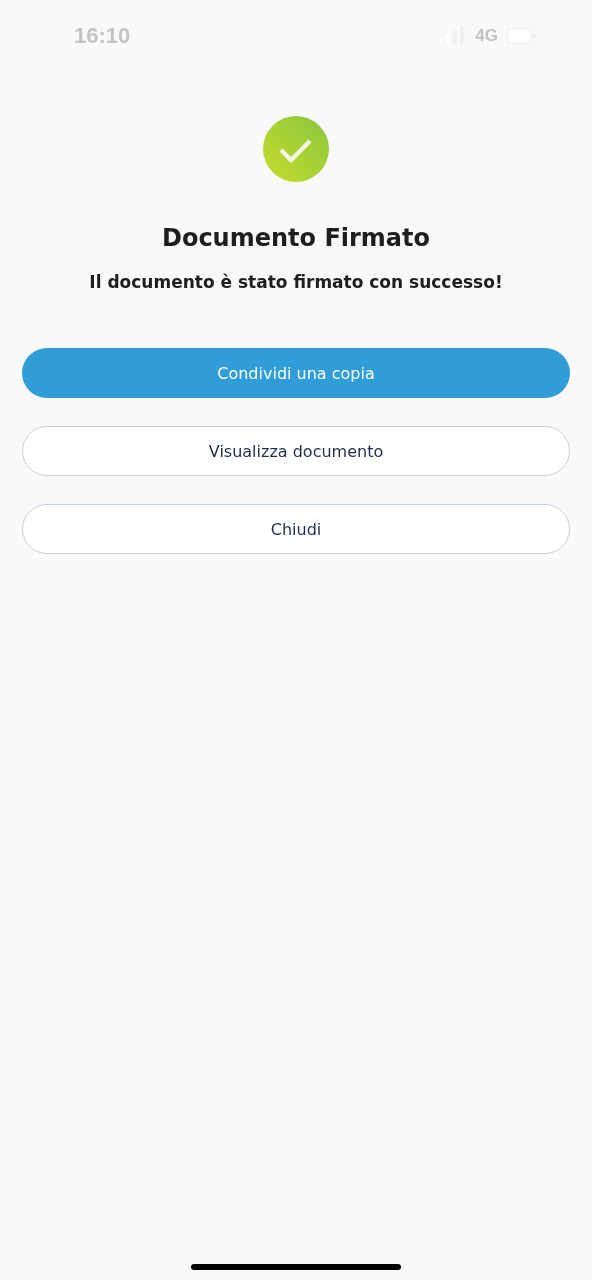 Image resolution: width=592 pixels, height=1280 pixels. What do you see at coordinates (296, 282) in the screenshot?
I see `success-message: Il documento è stato firmato con successo!` at bounding box center [296, 282].